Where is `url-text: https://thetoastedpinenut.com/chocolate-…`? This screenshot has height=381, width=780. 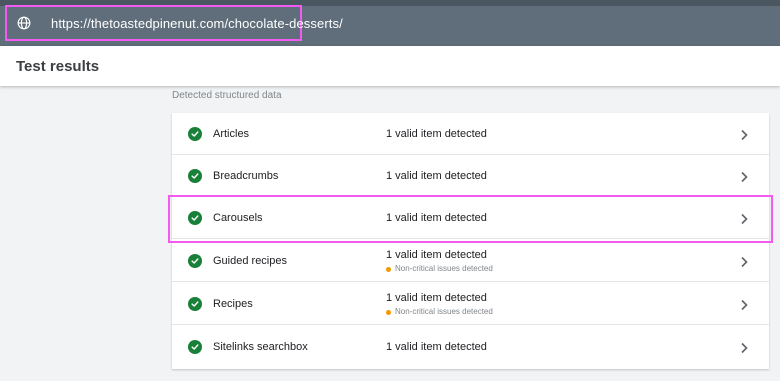
url-text: https://thetoastedpinenut.com/chocolate-… is located at coordinates (197, 23).